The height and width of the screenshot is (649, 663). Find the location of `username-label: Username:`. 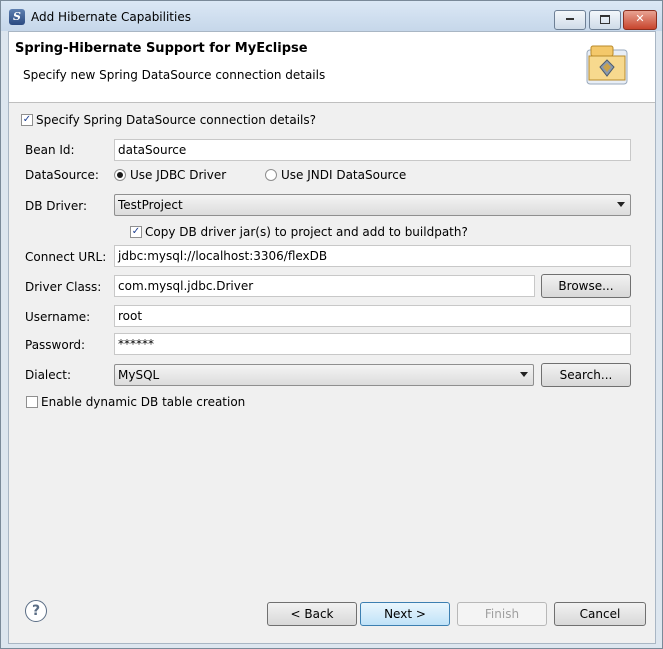

username-label: Username: is located at coordinates (58, 317).